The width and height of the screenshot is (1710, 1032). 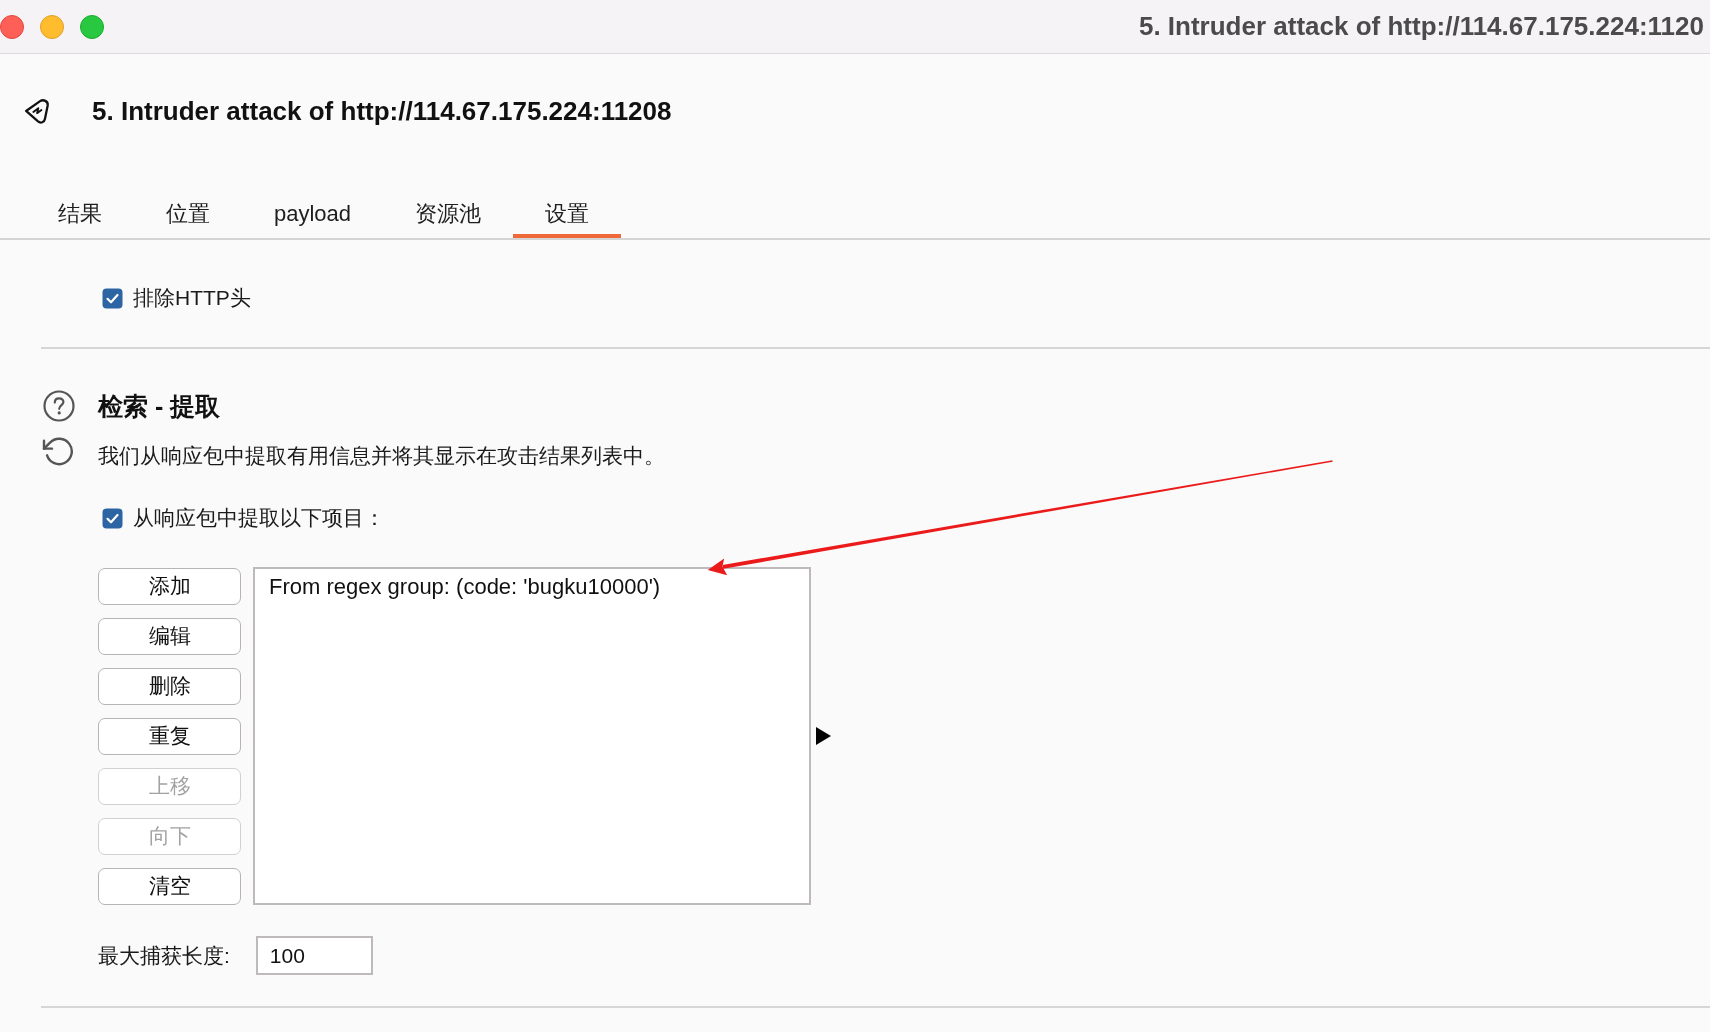 I want to click on list-action-button: 删除, so click(x=169, y=686).